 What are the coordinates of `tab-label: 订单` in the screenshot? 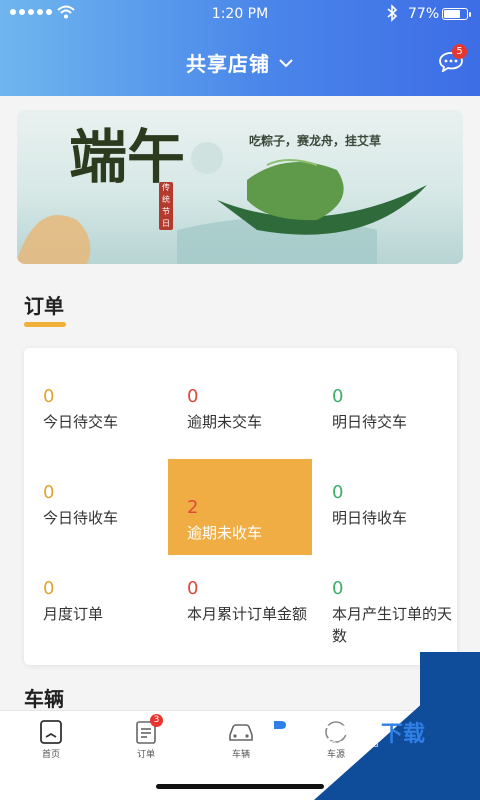 It's located at (145, 755).